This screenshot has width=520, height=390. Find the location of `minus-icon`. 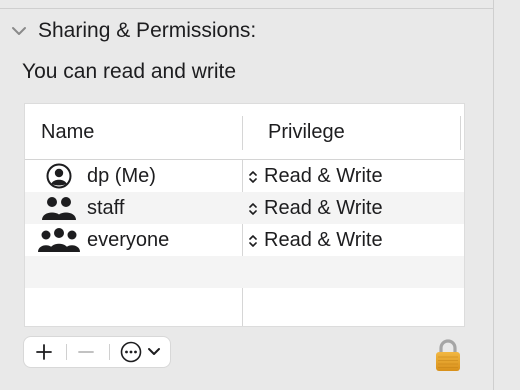

minus-icon is located at coordinates (86, 352).